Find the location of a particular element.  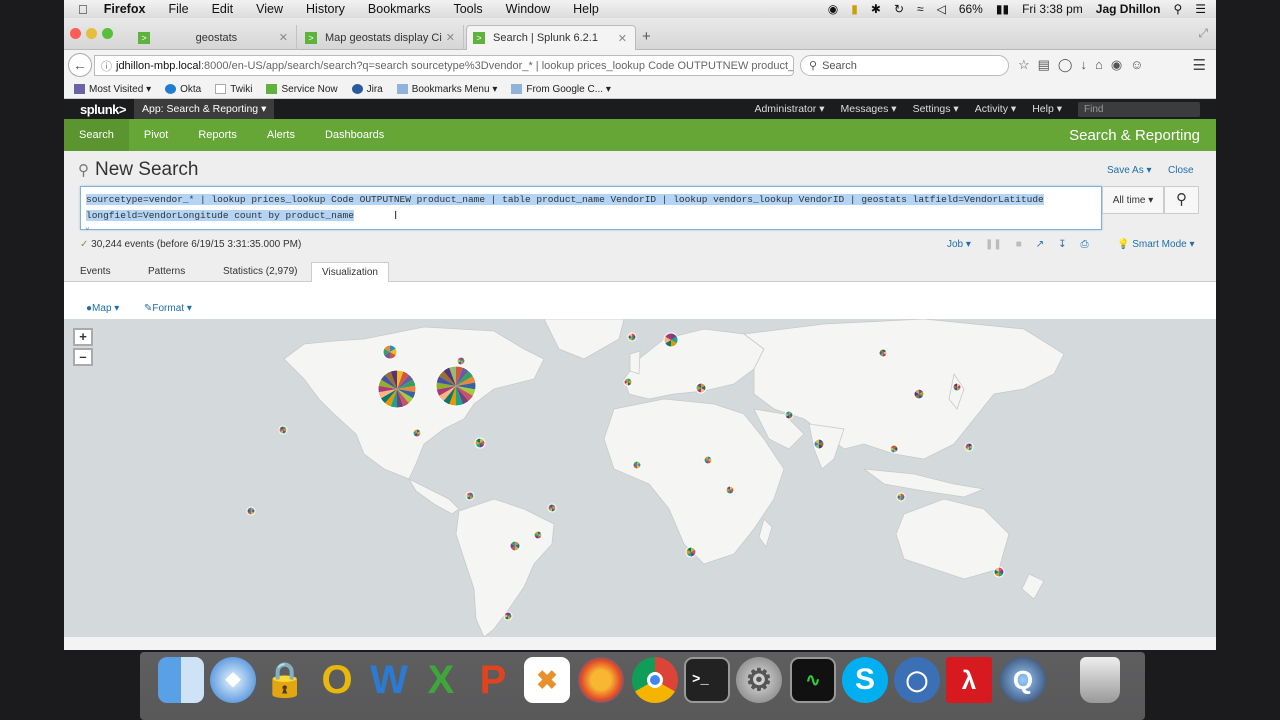

terminal-icon: >_ is located at coordinates (707, 680).